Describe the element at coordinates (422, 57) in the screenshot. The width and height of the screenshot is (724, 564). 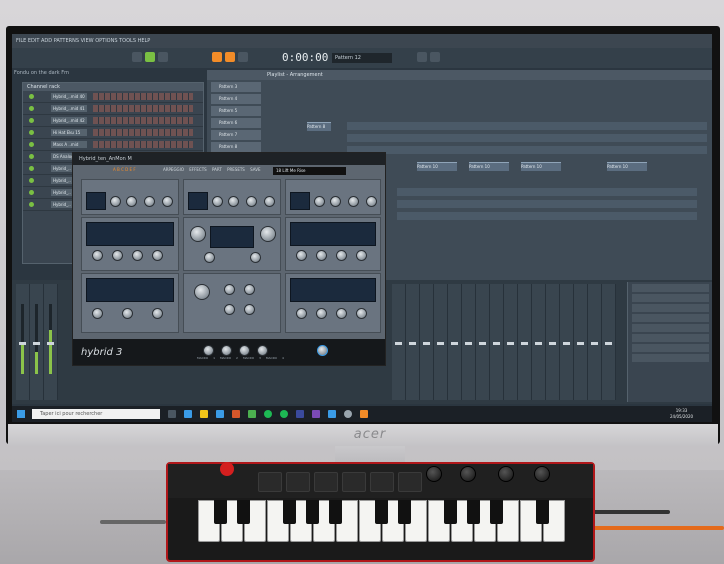
I see `mic-icon` at that location.